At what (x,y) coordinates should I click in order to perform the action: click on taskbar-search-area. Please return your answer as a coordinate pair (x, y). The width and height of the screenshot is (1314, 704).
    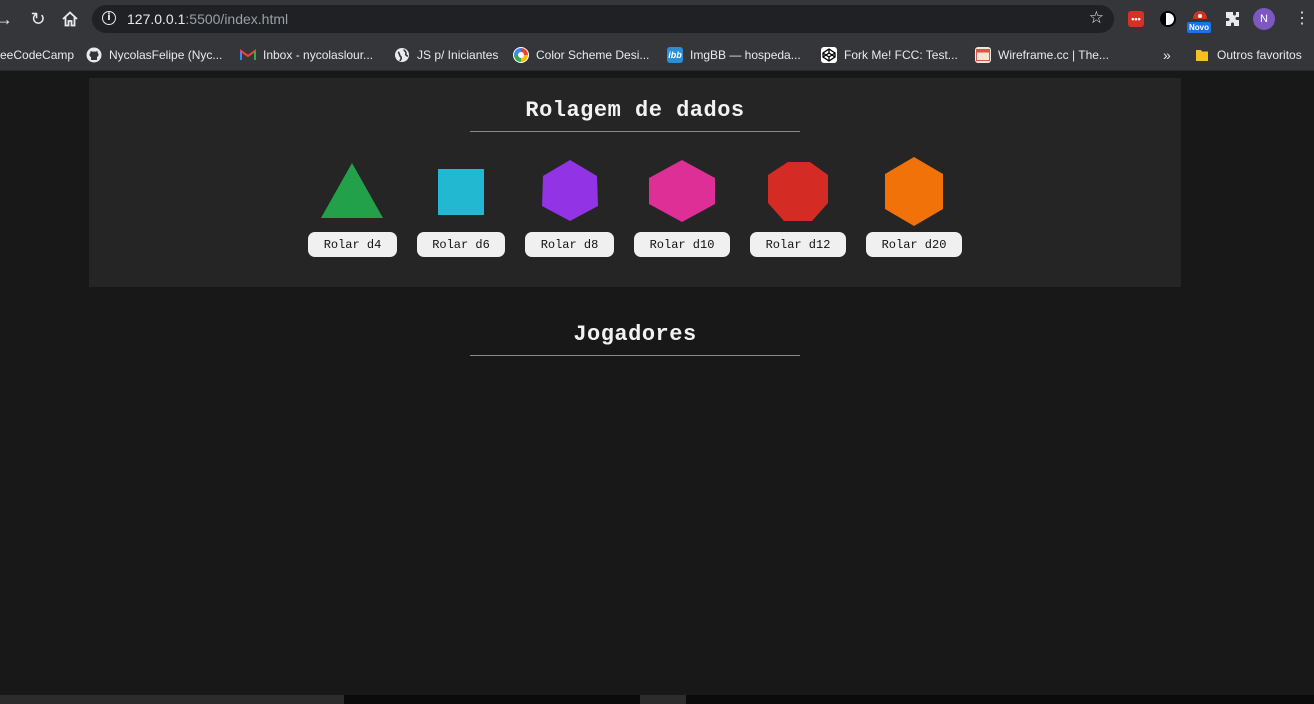
    Looking at the image, I should click on (172, 699).